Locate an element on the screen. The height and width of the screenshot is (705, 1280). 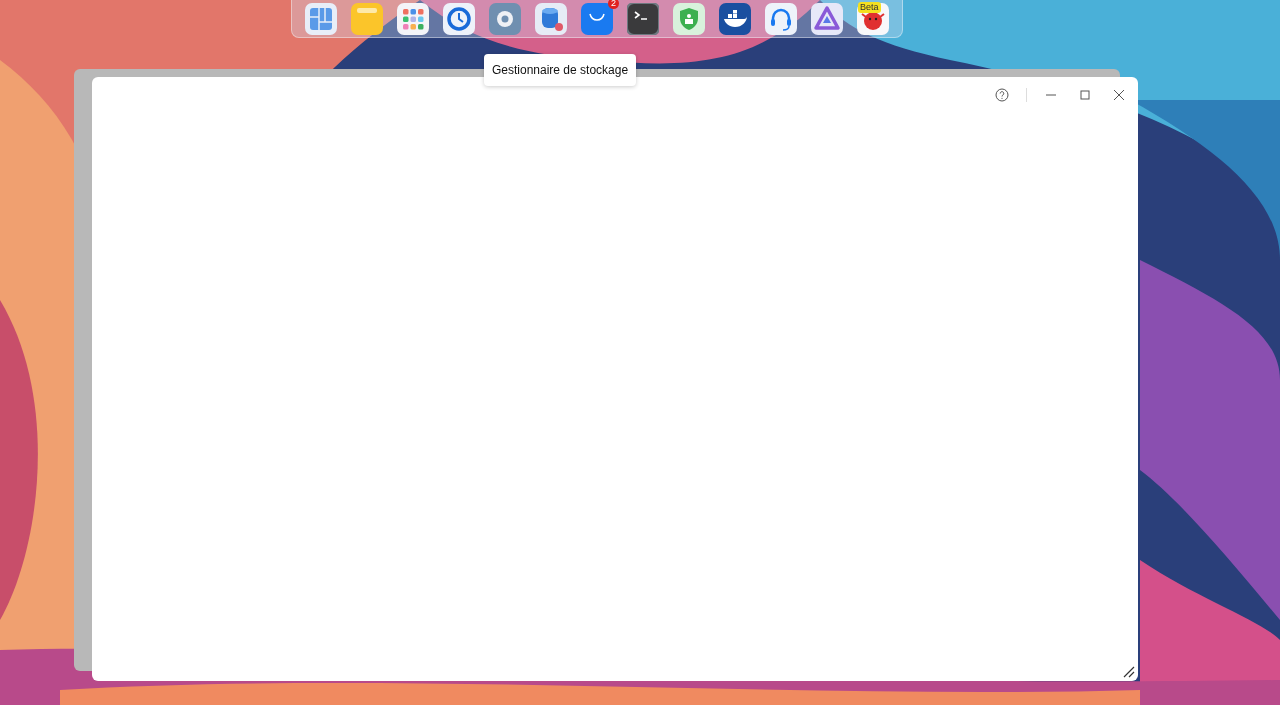
panels-icon is located at coordinates (321, 18).